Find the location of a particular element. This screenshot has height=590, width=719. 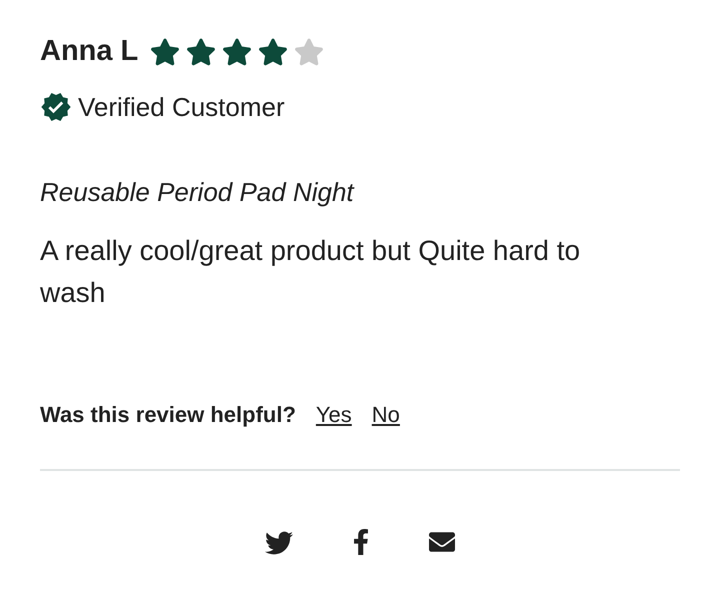

reviewer-name: Anna L is located at coordinates (89, 51).